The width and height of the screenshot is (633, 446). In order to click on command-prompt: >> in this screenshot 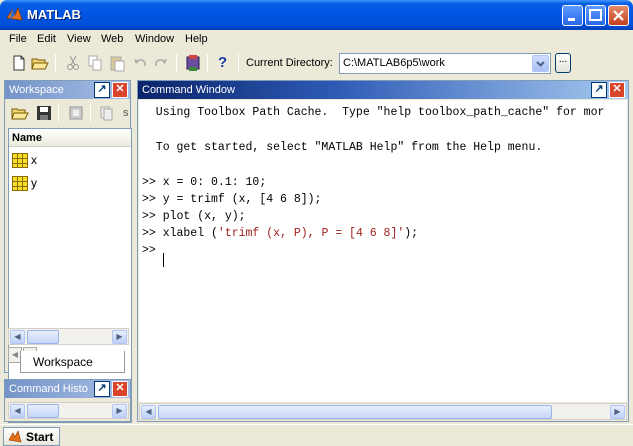, I will do `click(149, 250)`.